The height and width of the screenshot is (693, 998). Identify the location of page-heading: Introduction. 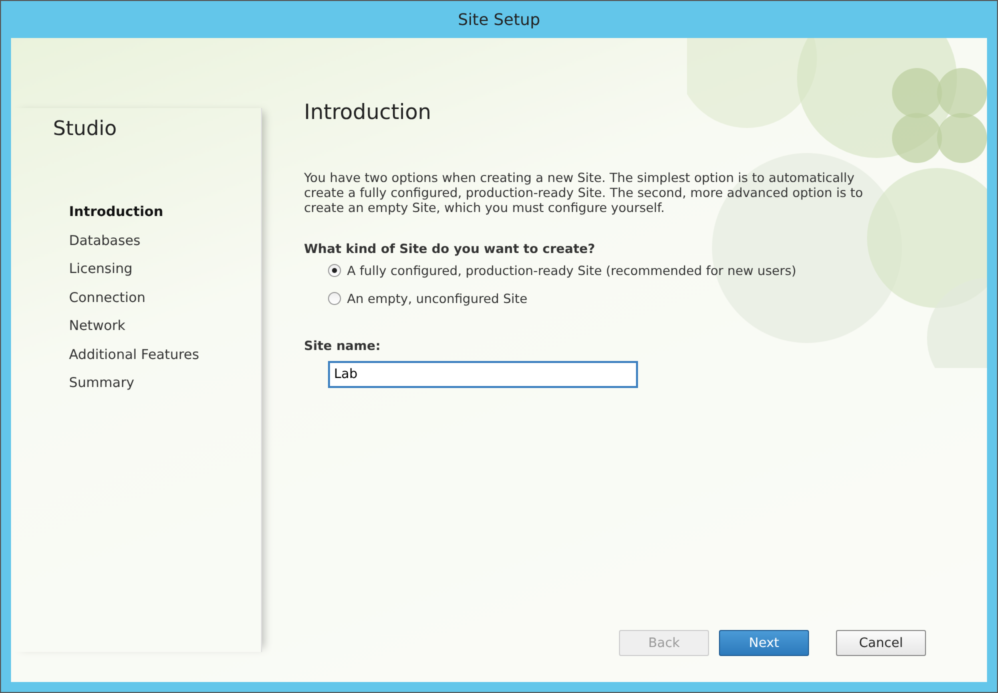
(368, 112).